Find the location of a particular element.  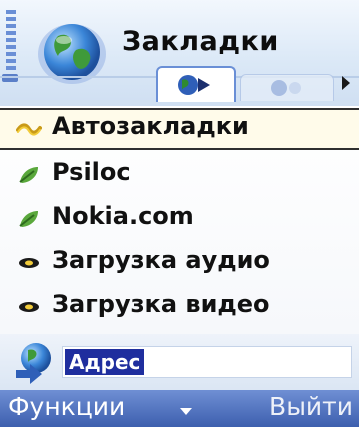

exit-softkey: Выйти is located at coordinates (311, 406).